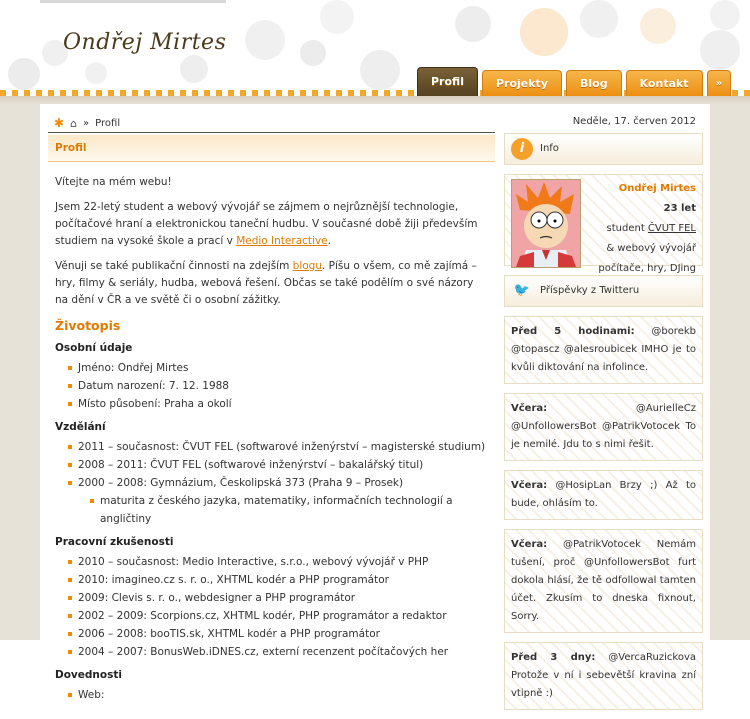 This screenshot has height=719, width=750. What do you see at coordinates (278, 404) in the screenshot?
I see `list-item: Místo působení: Praha a okolí` at bounding box center [278, 404].